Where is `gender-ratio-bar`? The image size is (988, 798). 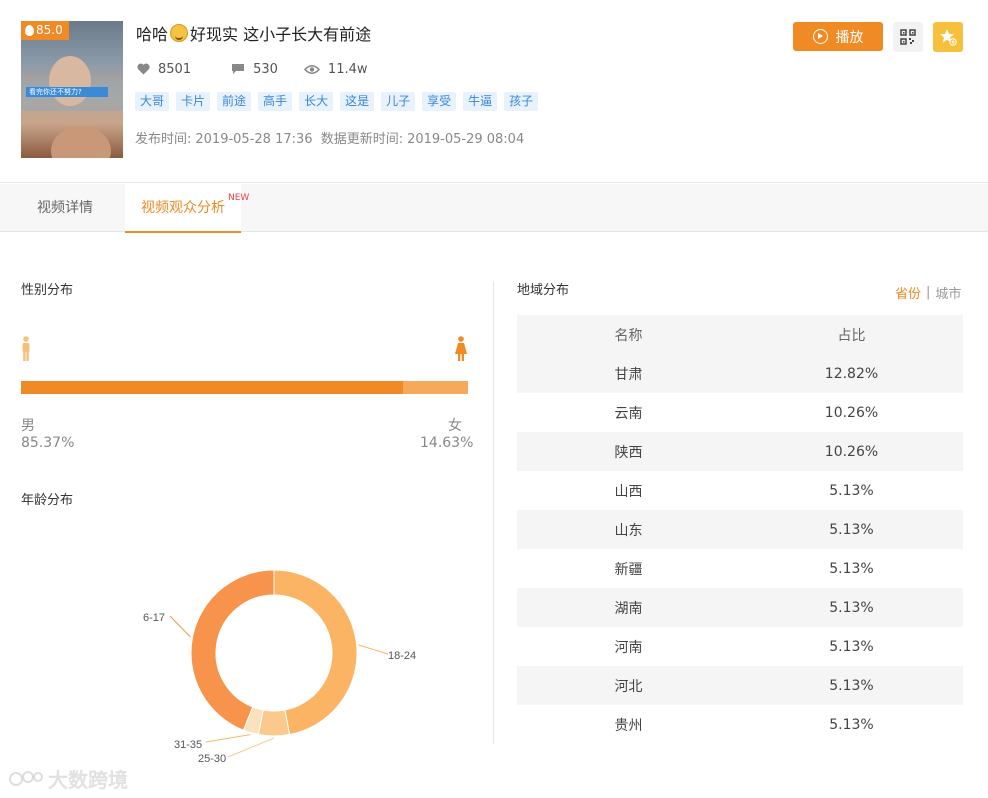 gender-ratio-bar is located at coordinates (244, 387).